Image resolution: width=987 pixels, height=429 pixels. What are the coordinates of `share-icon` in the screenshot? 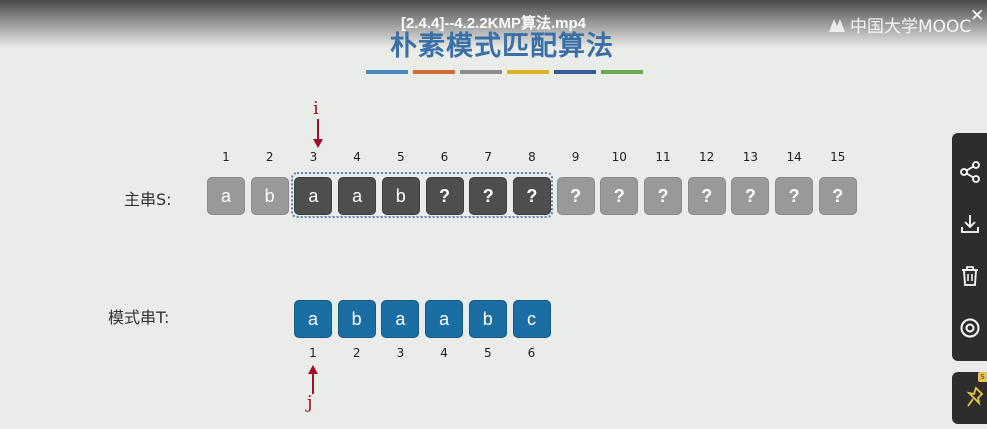 It's located at (969, 172).